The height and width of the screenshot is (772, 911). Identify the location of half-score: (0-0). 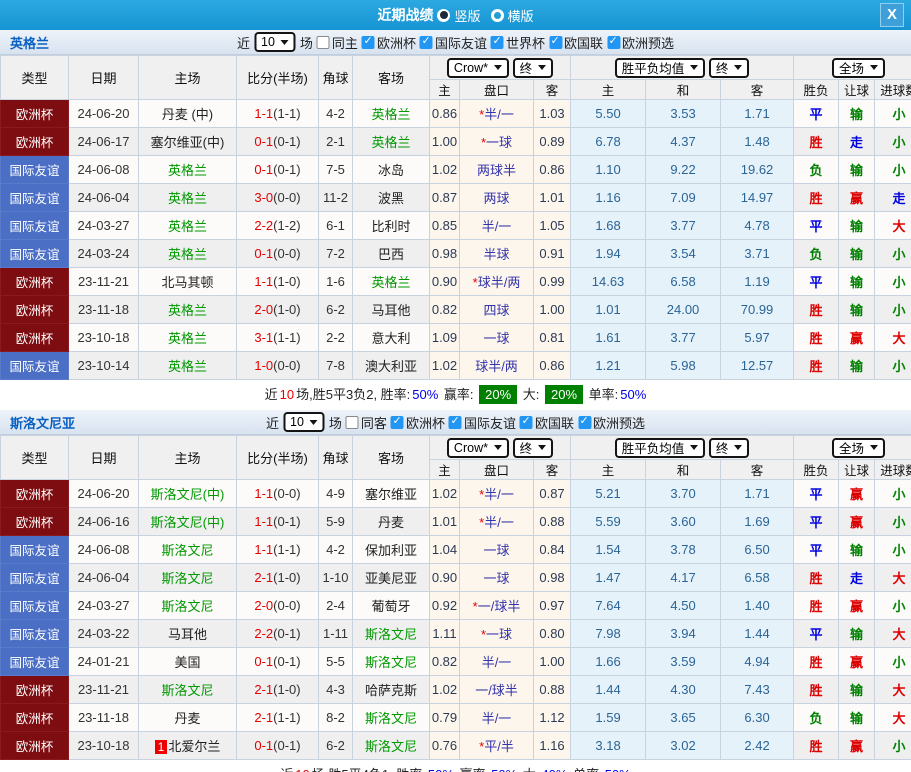
(287, 197).